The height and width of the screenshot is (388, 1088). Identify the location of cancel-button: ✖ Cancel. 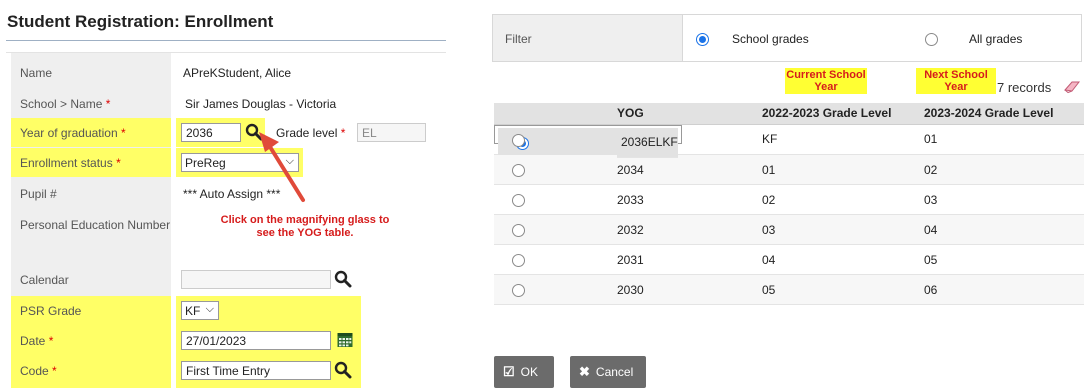
(608, 372).